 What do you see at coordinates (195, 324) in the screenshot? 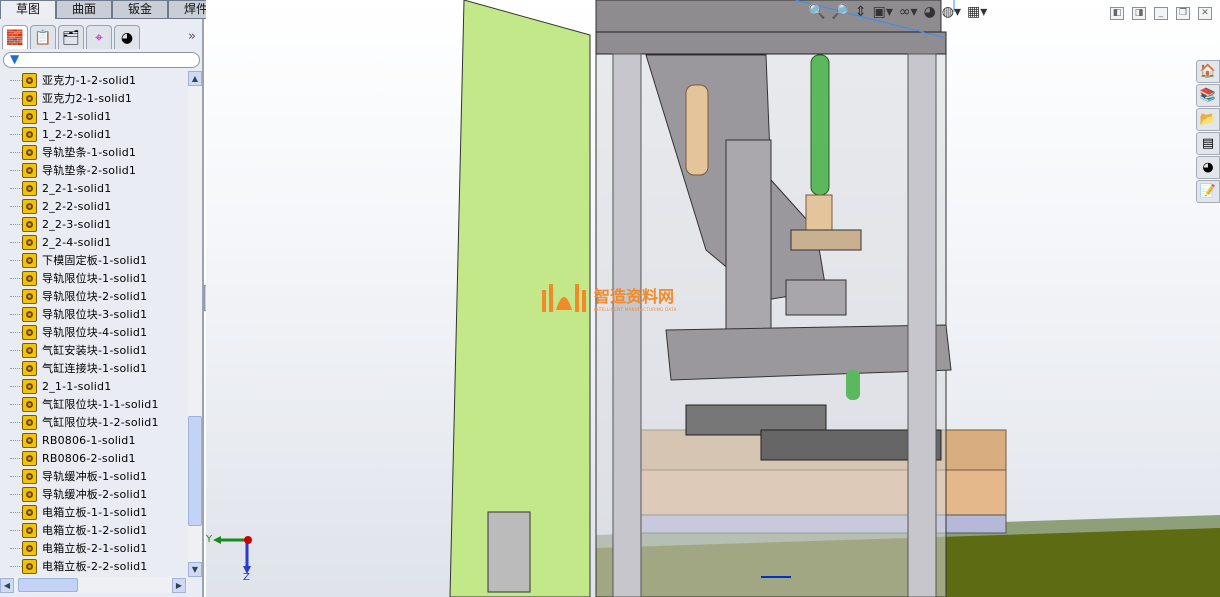
I see `tree-vertical-scrollbar: ▲ ▼` at bounding box center [195, 324].